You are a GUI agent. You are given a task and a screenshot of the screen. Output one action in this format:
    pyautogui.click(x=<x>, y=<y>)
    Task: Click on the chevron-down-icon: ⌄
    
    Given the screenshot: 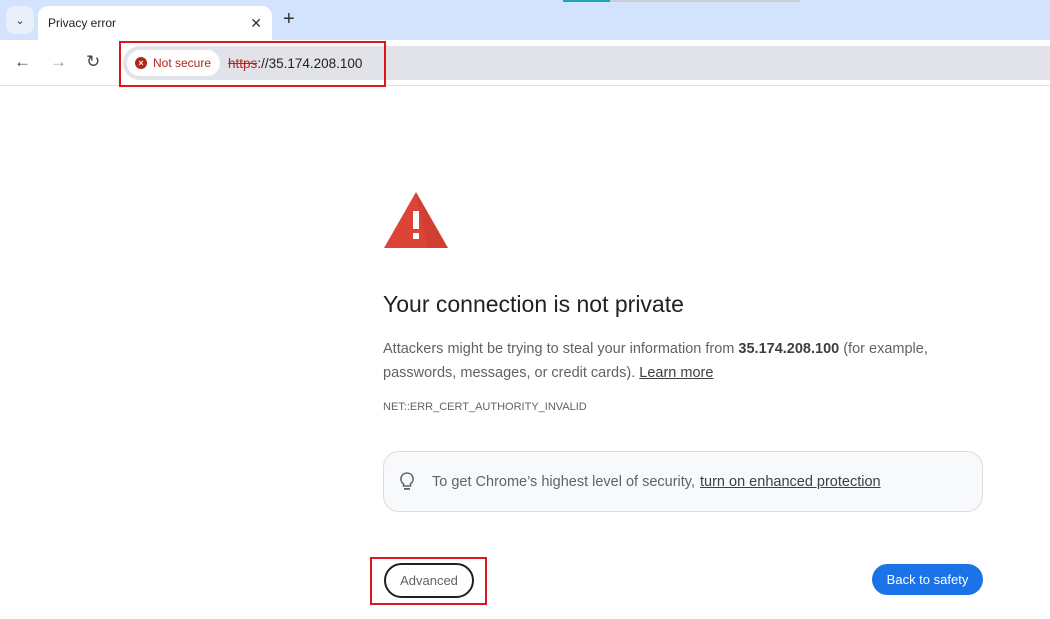 What is the action you would take?
    pyautogui.click(x=20, y=20)
    